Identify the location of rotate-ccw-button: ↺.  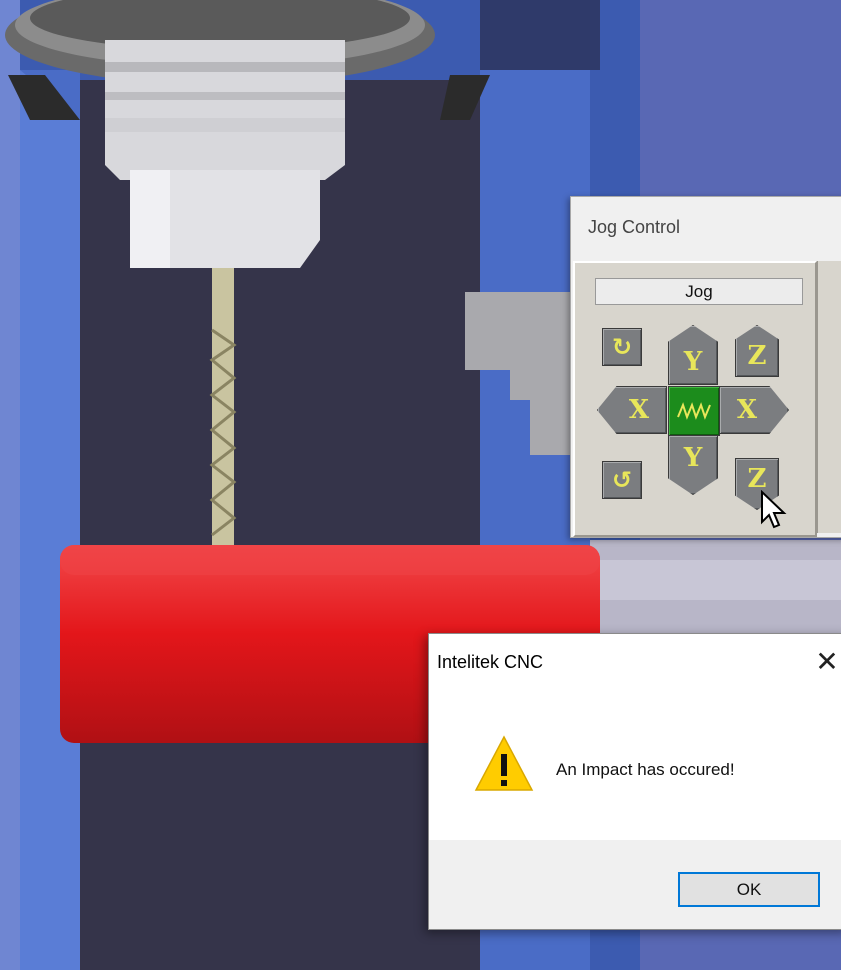
(622, 480).